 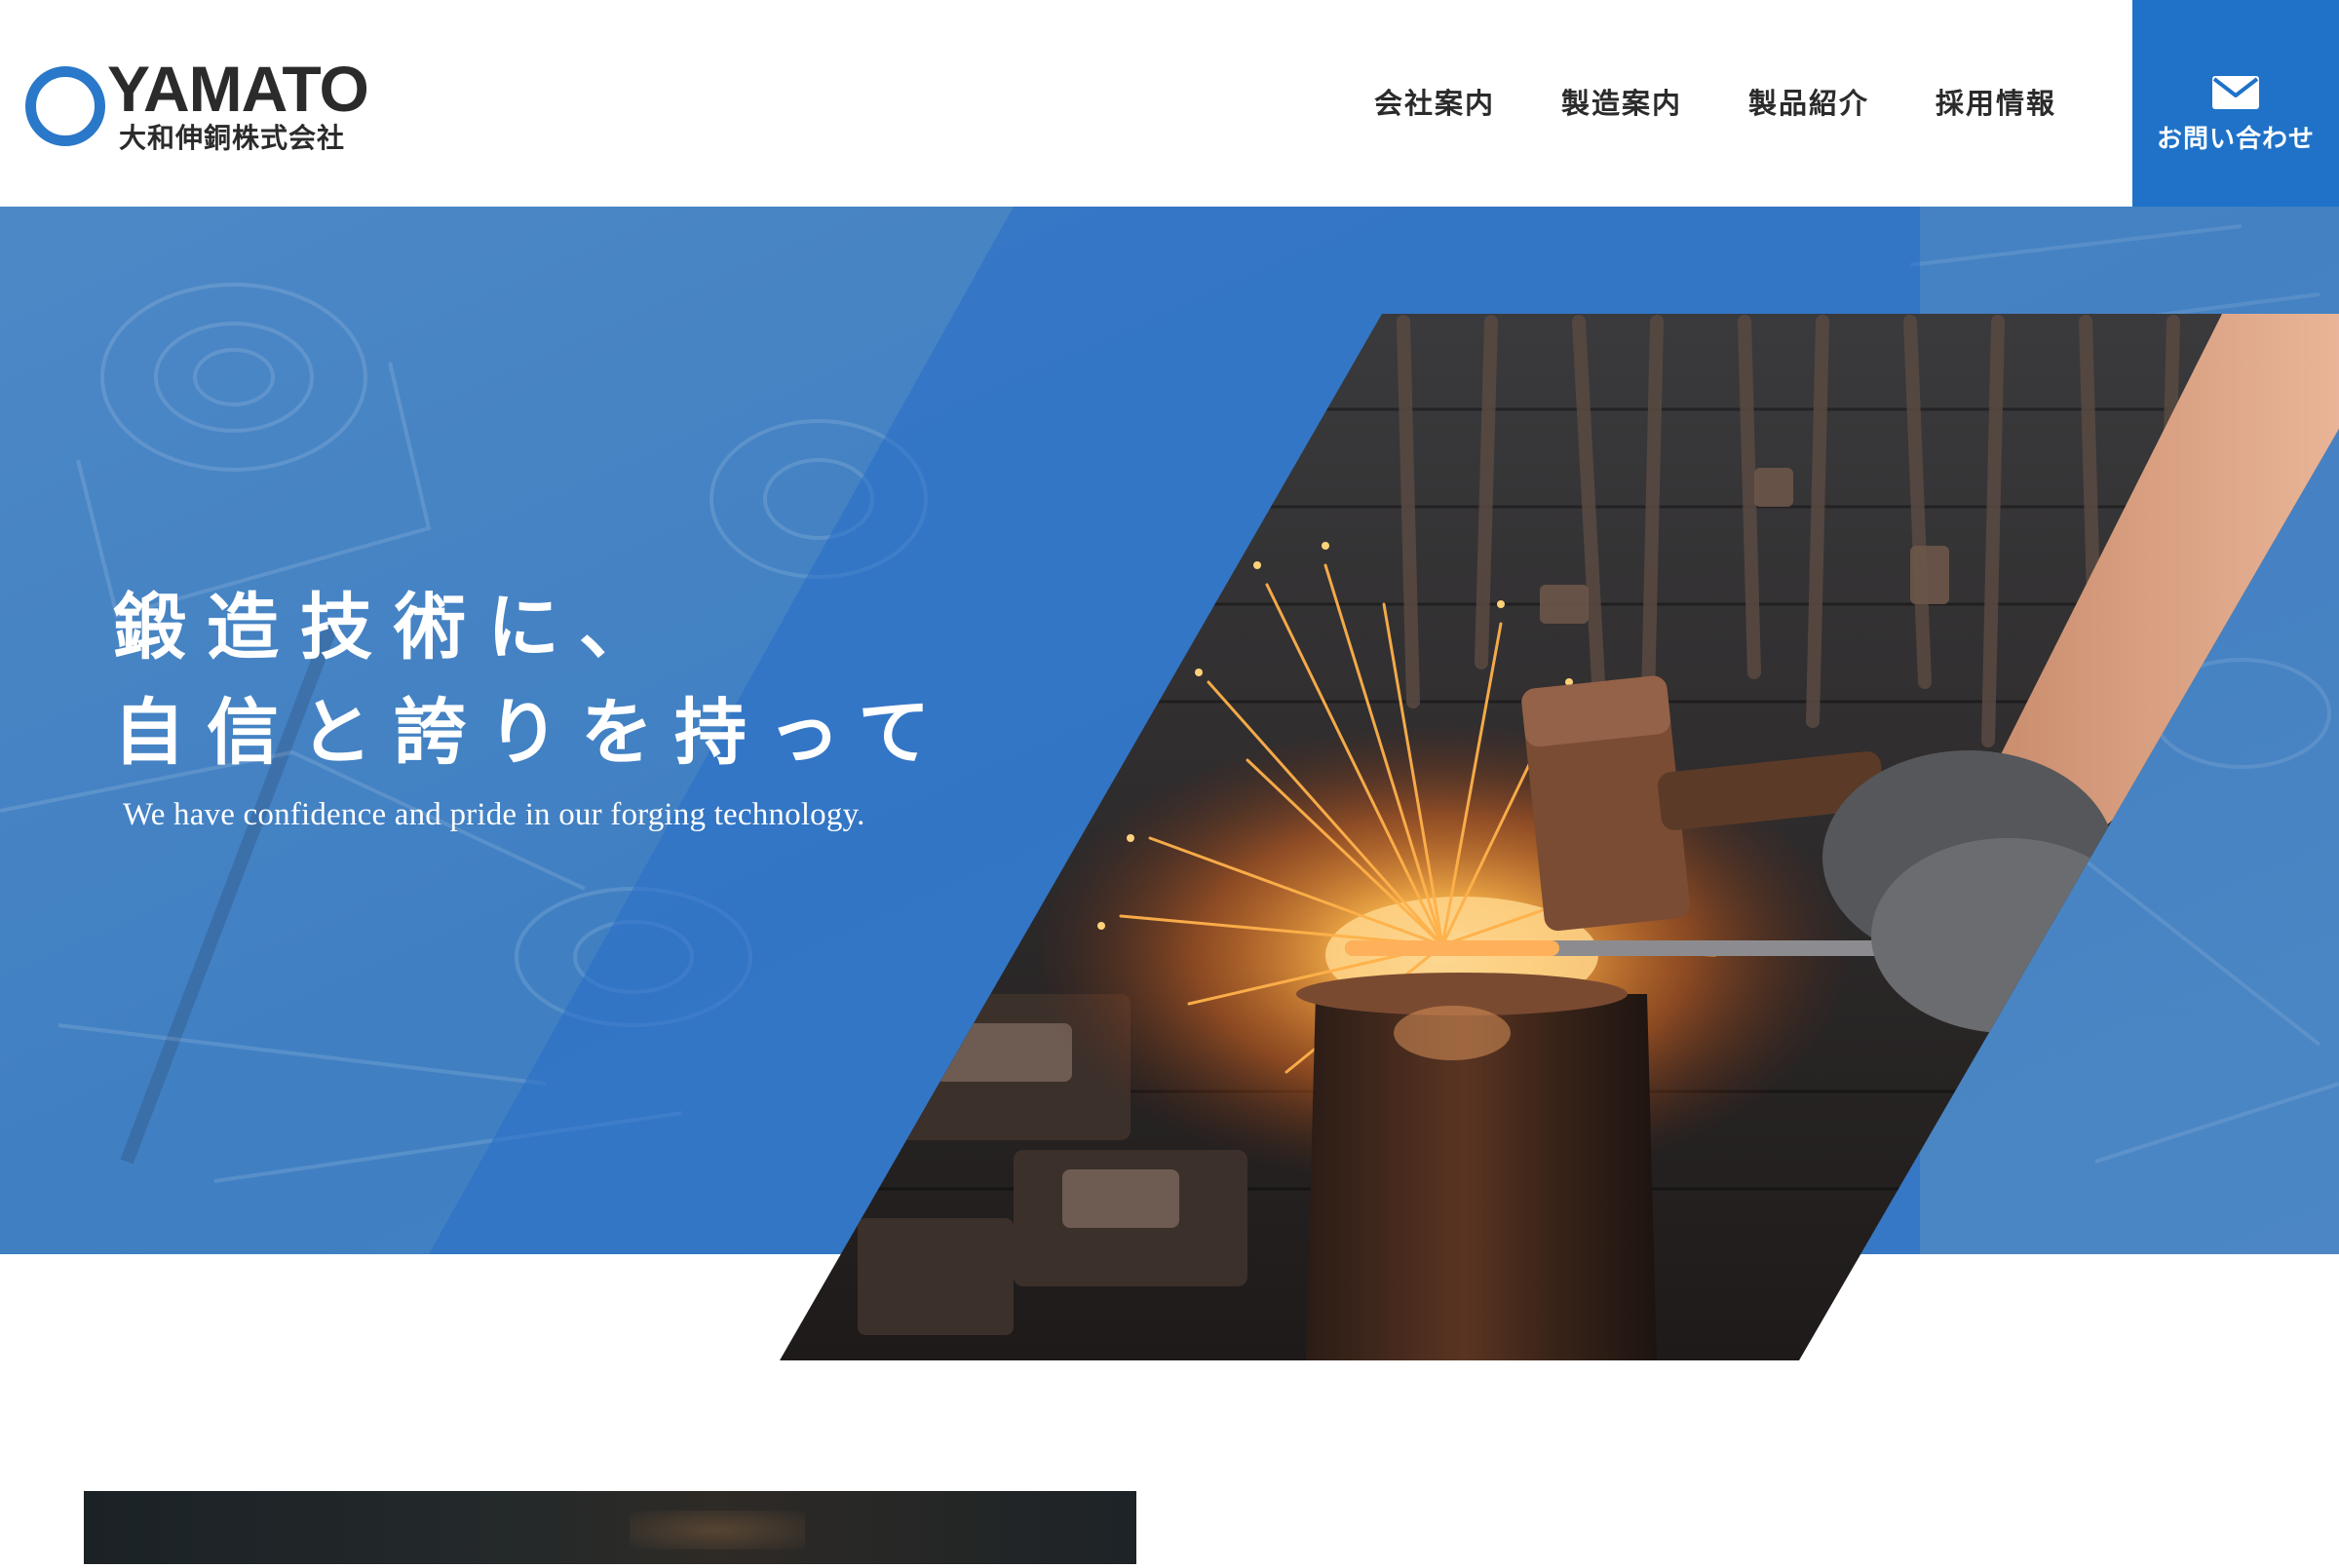 I want to click on global-nav: 会社案内 製造案内 製品紹介 採用情報, so click(x=1682, y=104).